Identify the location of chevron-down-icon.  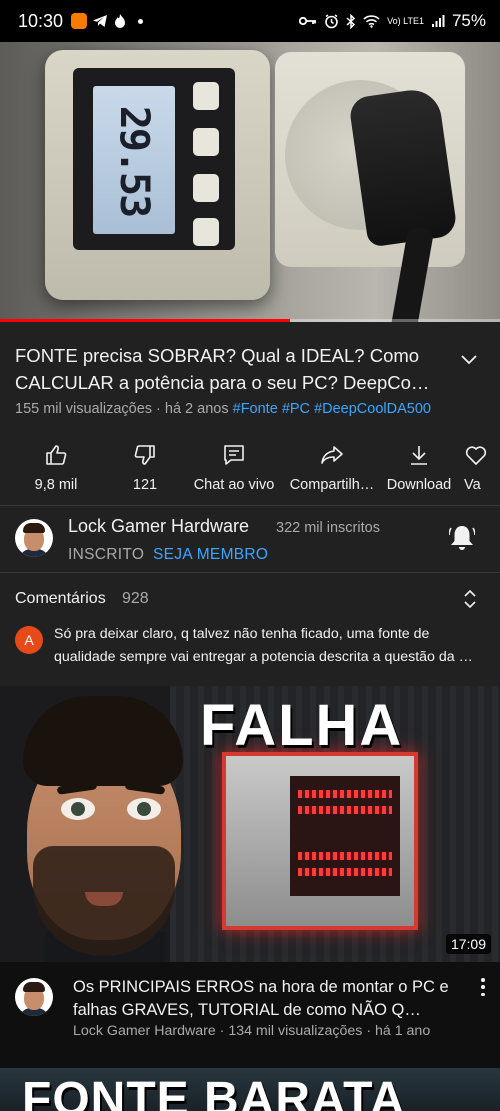
(469, 359).